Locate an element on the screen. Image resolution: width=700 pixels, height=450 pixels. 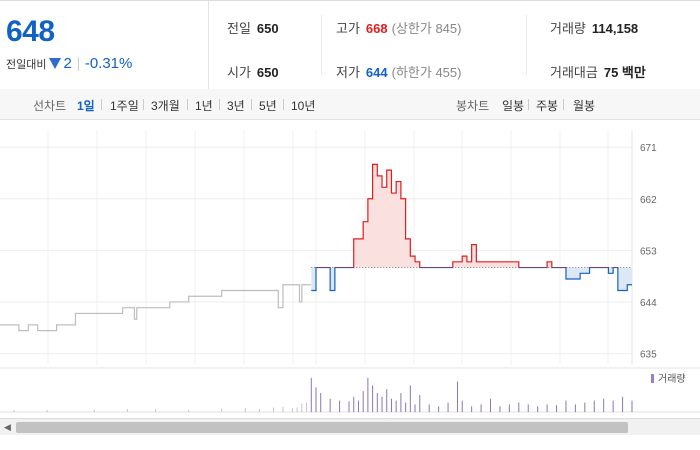
change-row: 전일대비 2 -0.31% is located at coordinates (69, 63).